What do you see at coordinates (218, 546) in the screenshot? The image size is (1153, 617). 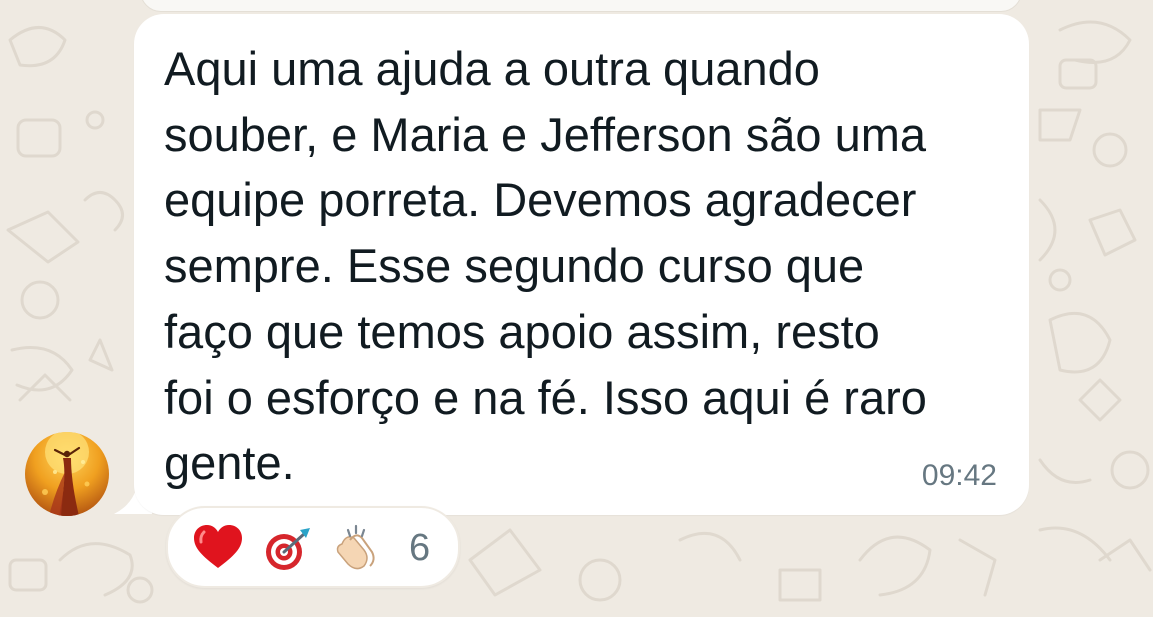 I see `heart-icon` at bounding box center [218, 546].